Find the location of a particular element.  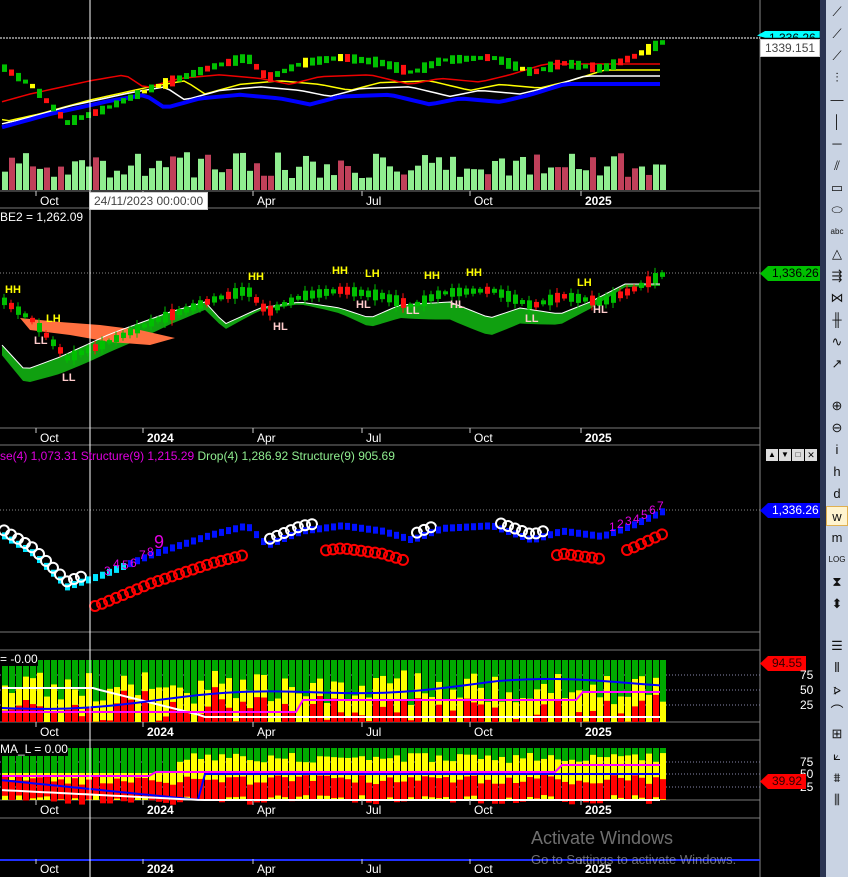

scroll-icon: ⬍ is located at coordinates (837, 604).